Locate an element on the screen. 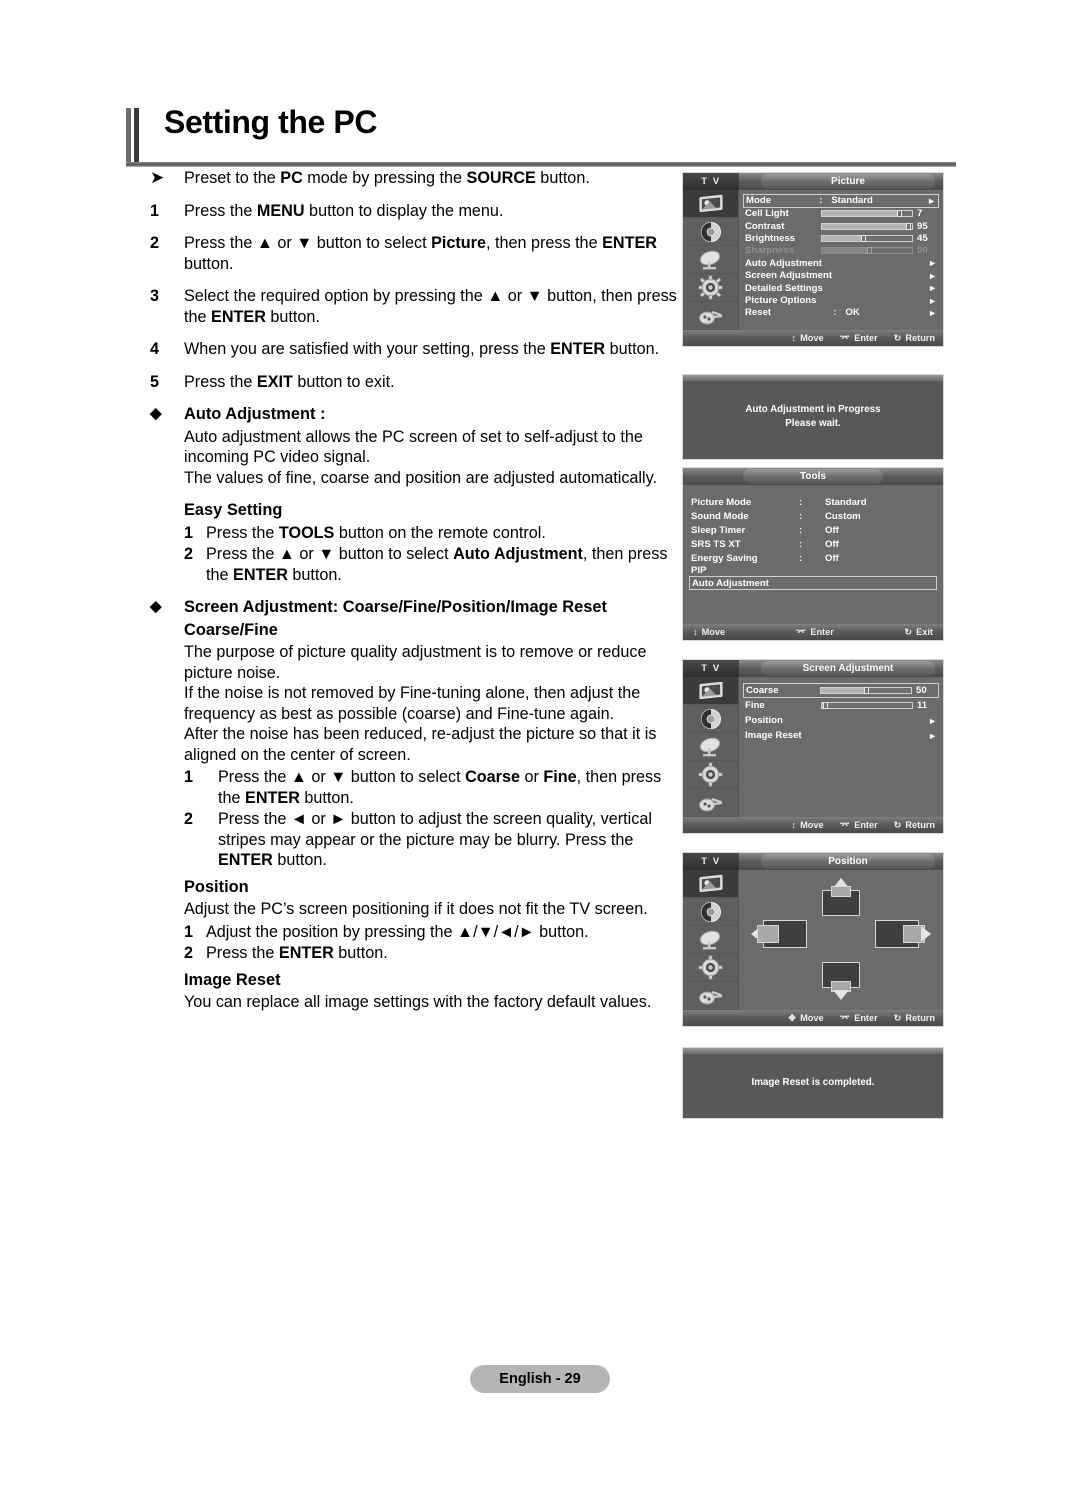 Image resolution: width=1080 pixels, height=1486 pixels. menu-row-mode: Mode : Standard ► is located at coordinates (841, 201).